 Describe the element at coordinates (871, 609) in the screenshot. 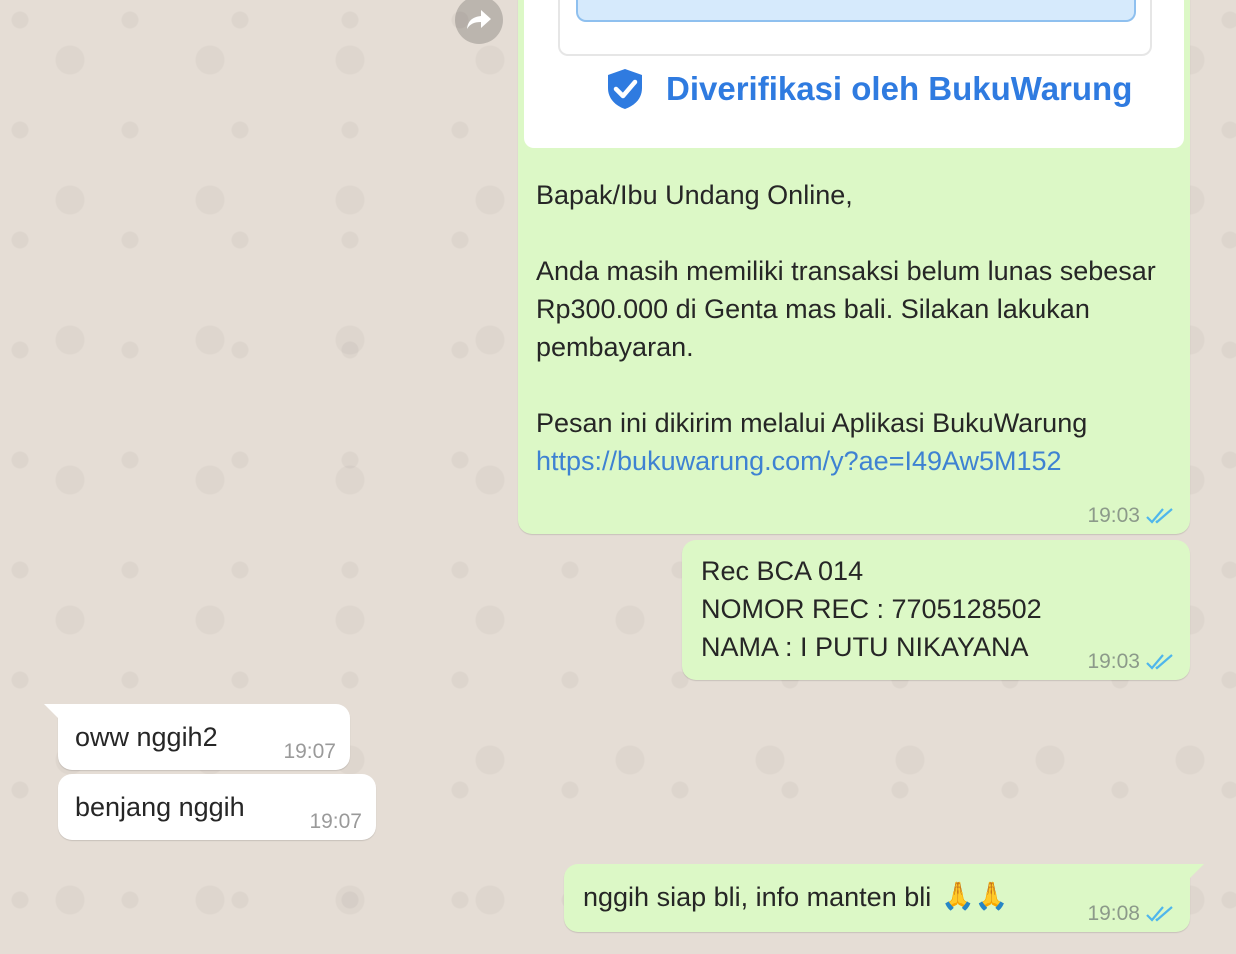

I see `message-text-line: NOMOR REC : 7705128502` at that location.